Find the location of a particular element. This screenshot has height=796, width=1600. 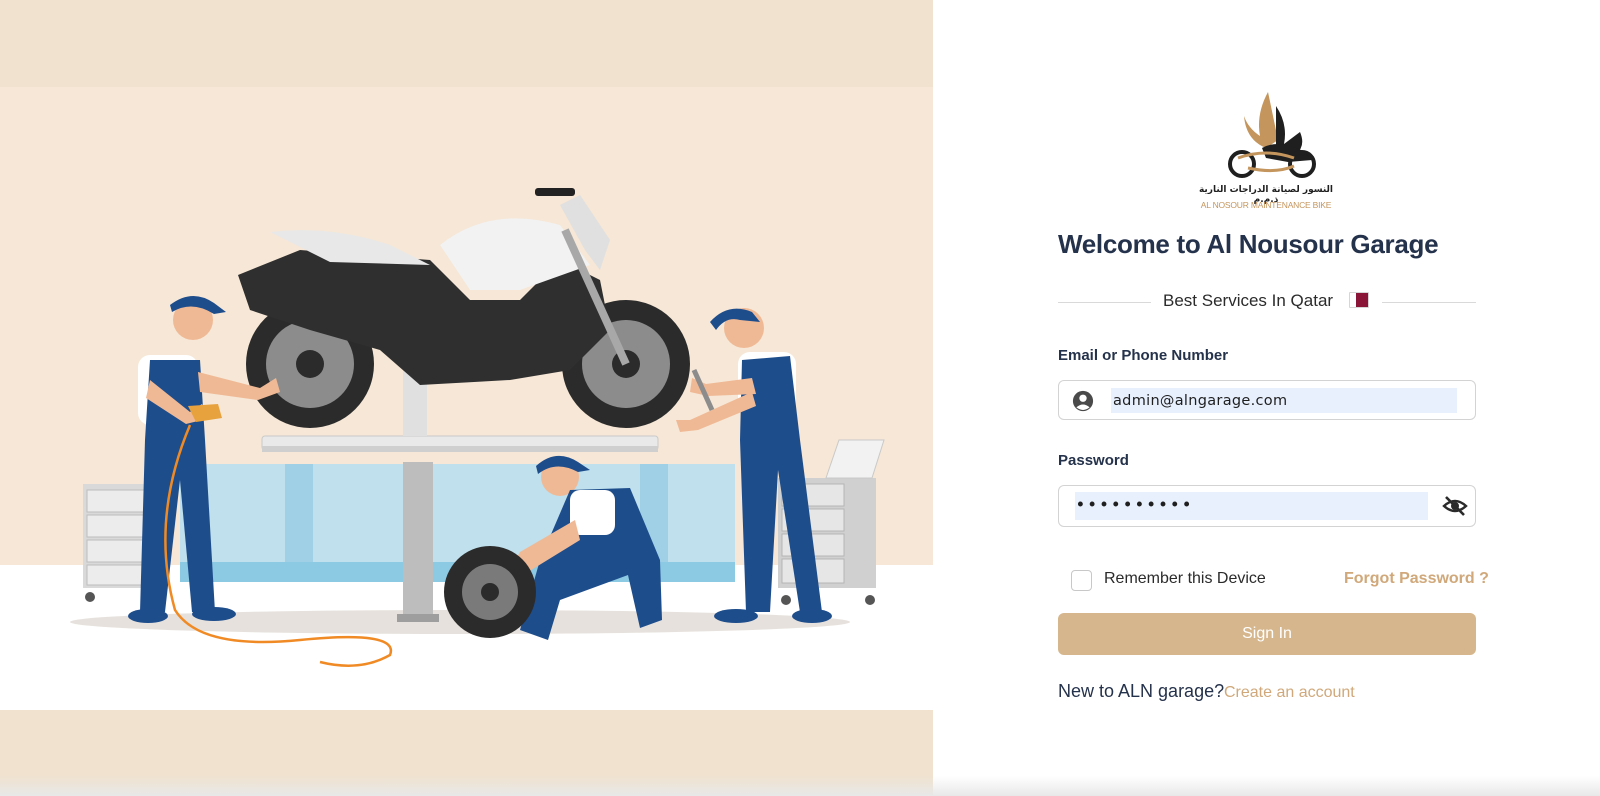

eye-off-icon is located at coordinates (1455, 506).